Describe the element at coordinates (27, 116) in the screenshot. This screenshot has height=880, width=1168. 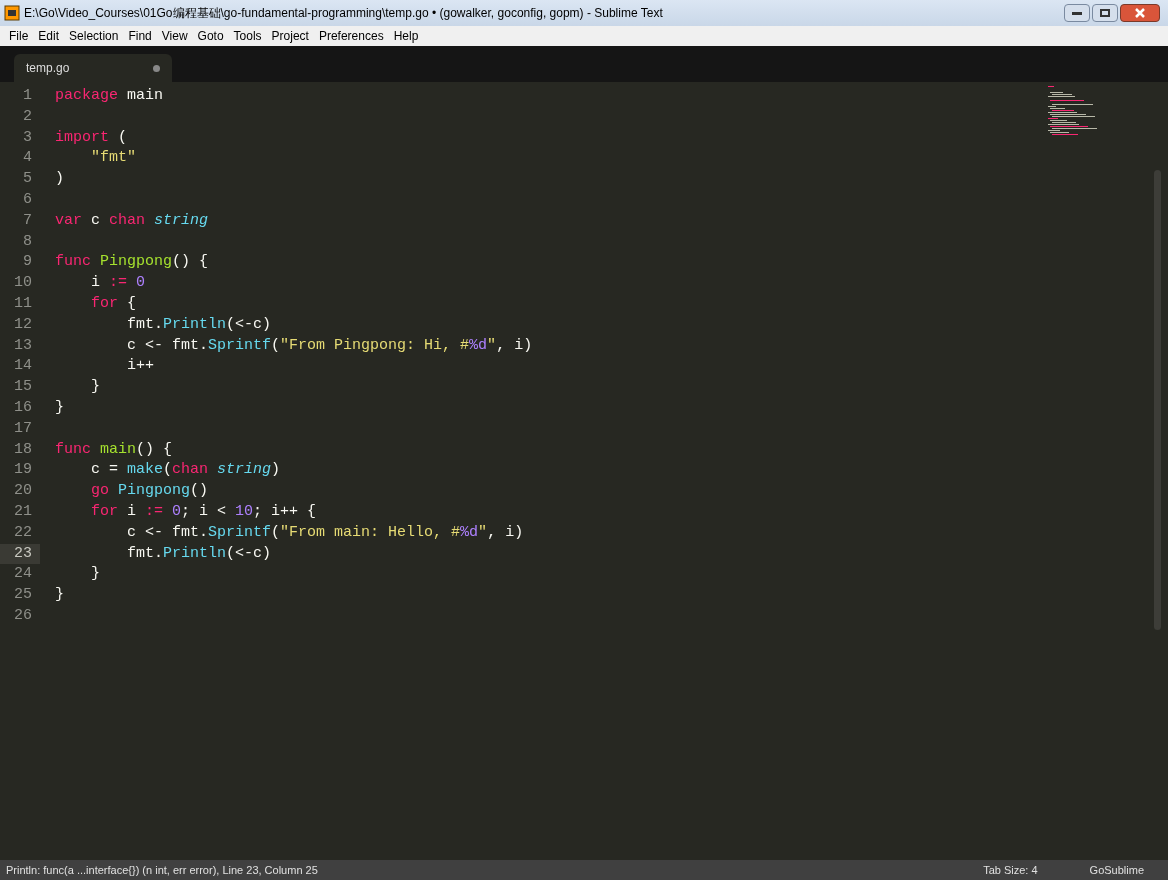
I see `line-number: 2` at that location.